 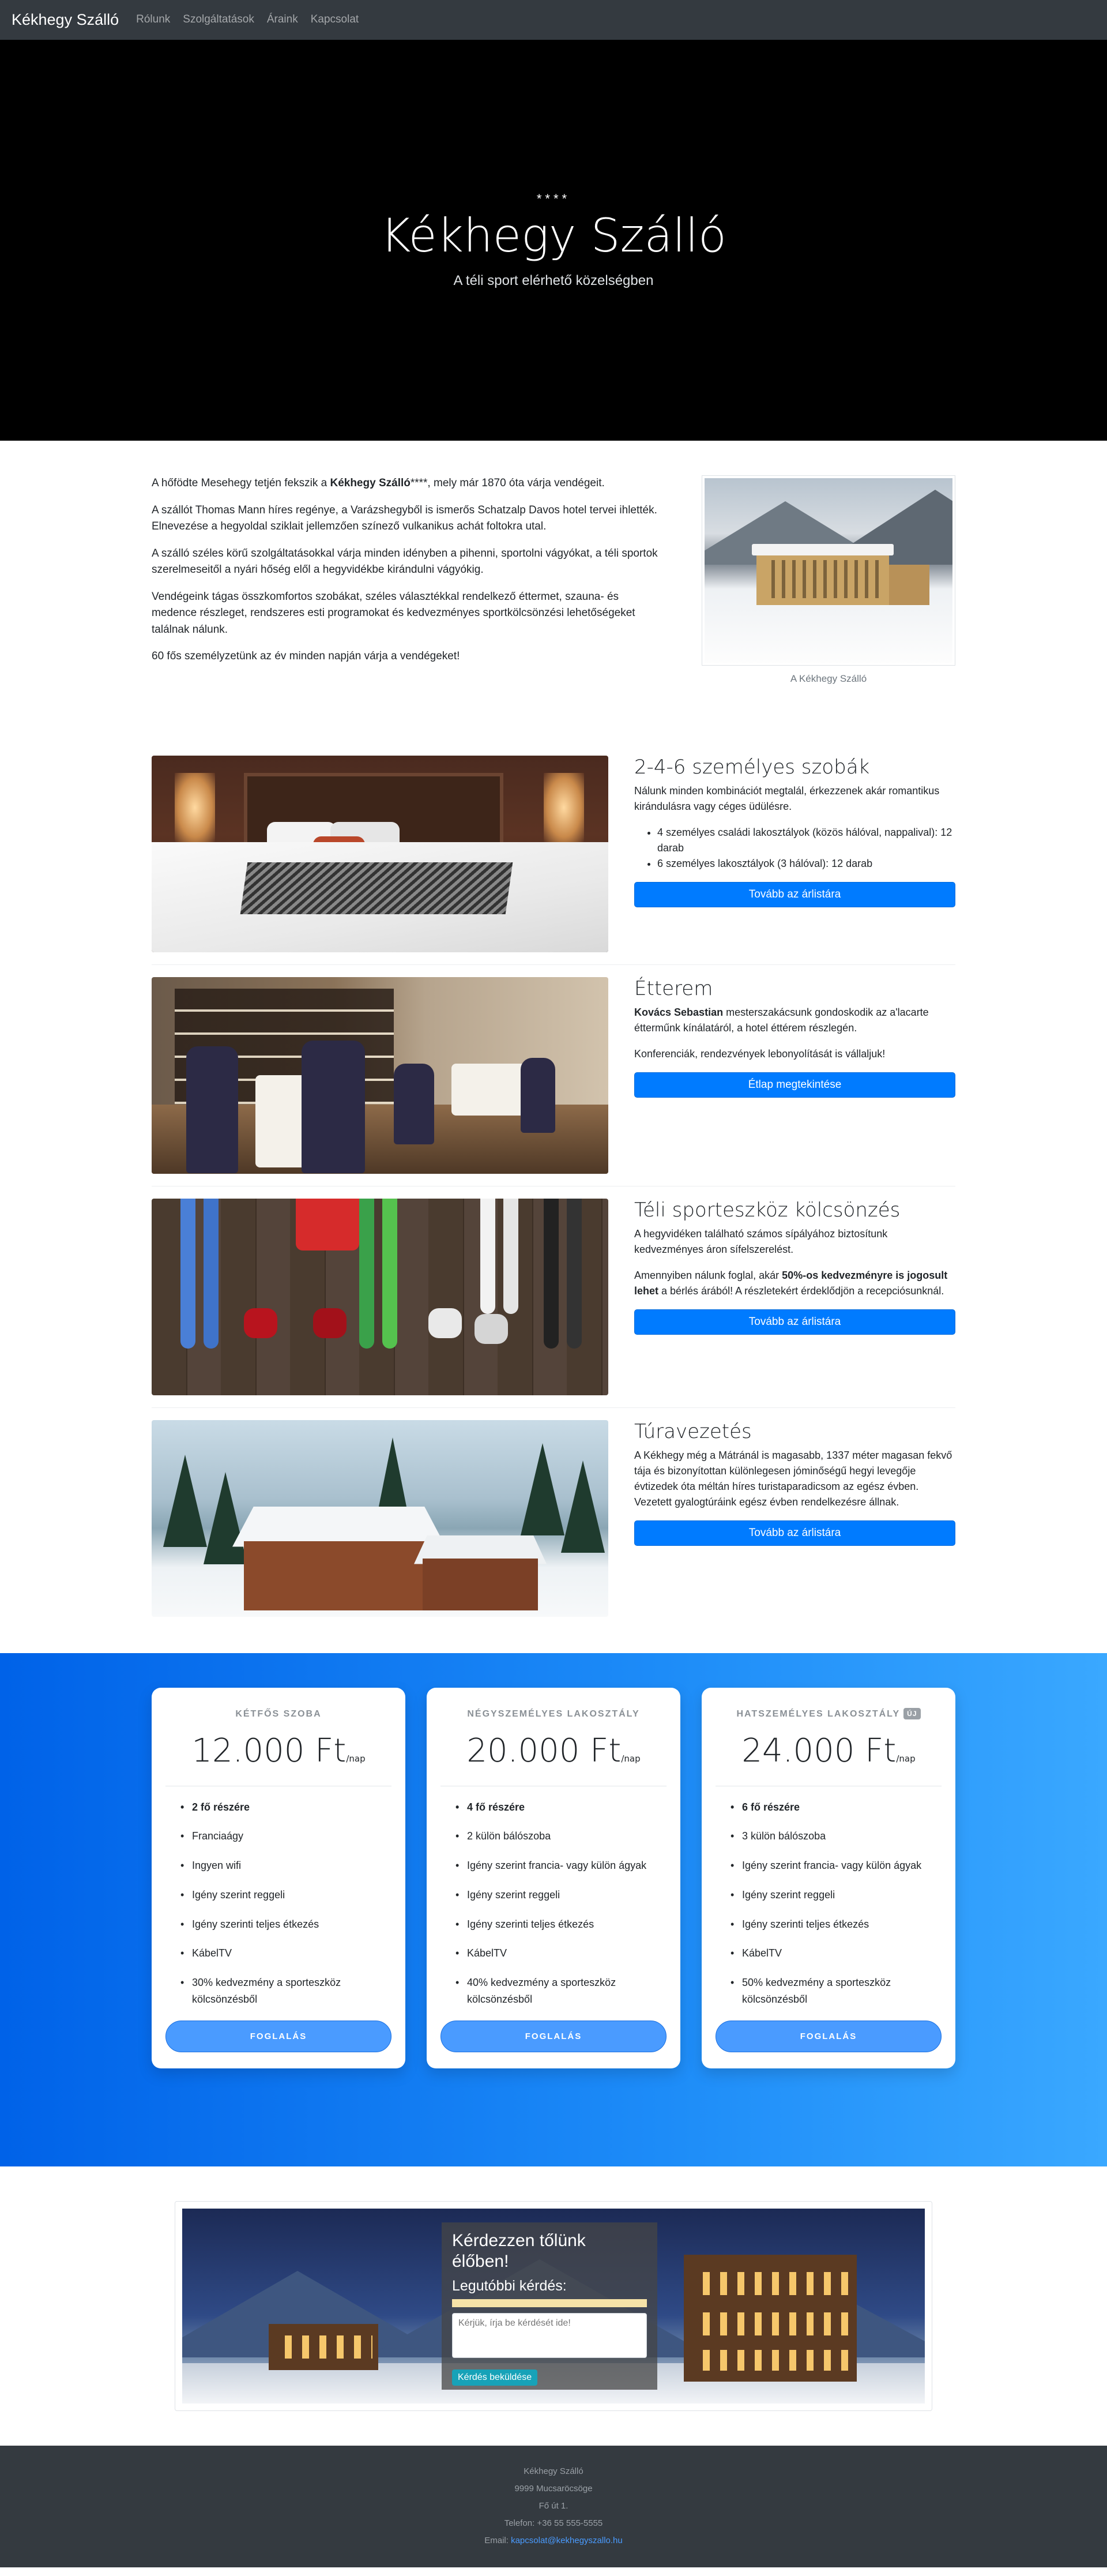 What do you see at coordinates (241, 483) in the screenshot?
I see `about-p1-pre: A hőfödte Mesehegy tetjén fekszik a` at bounding box center [241, 483].